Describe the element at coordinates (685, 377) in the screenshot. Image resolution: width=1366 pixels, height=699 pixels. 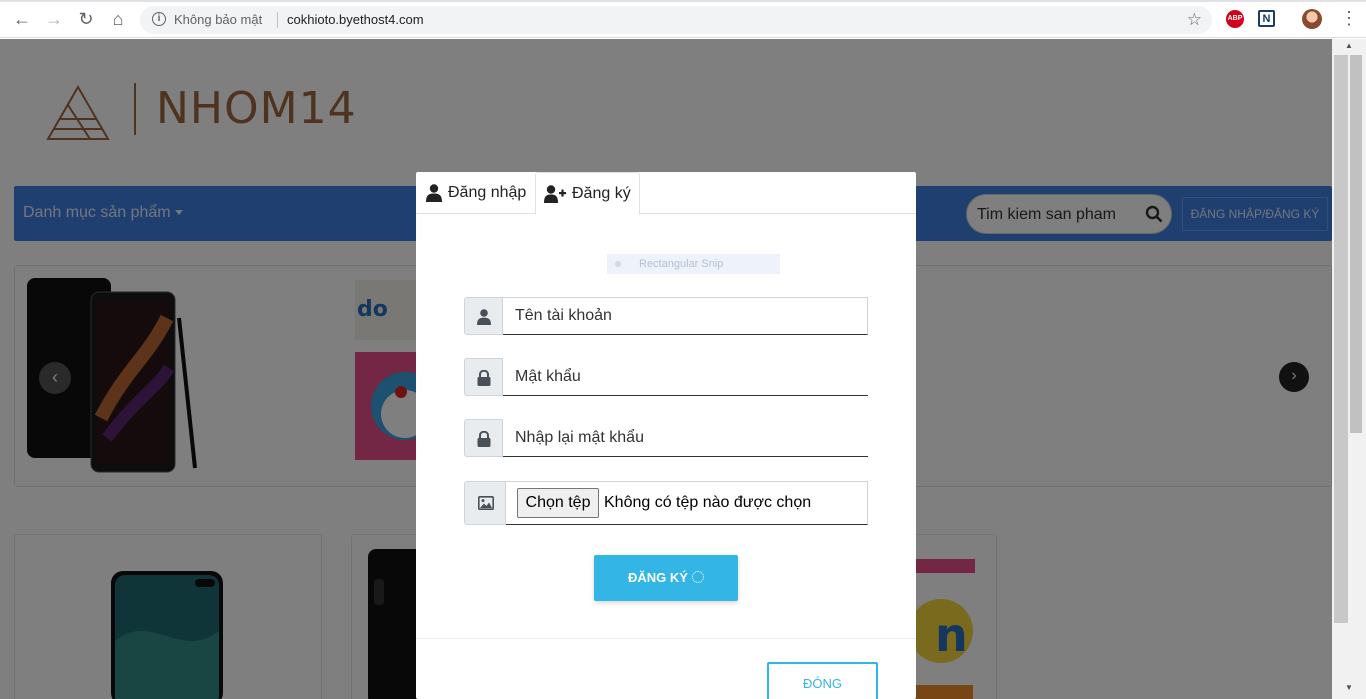
I see `password-input` at that location.